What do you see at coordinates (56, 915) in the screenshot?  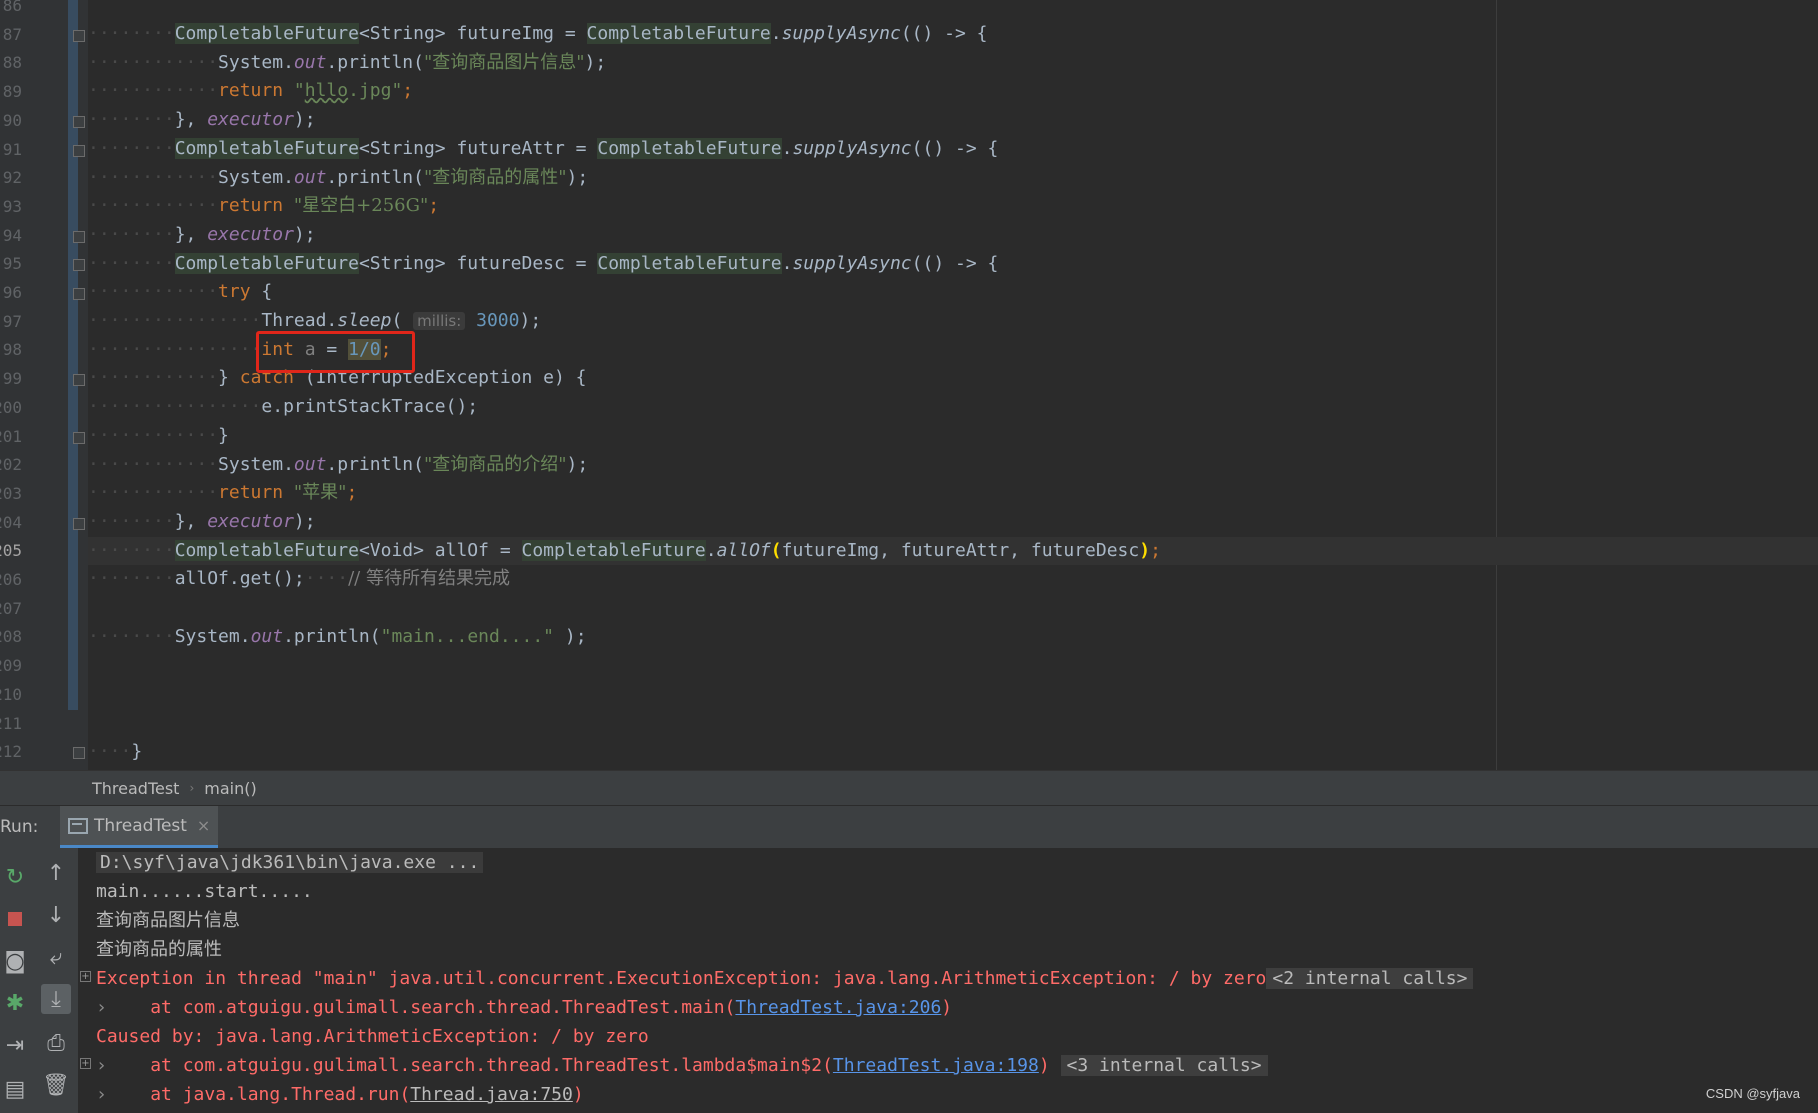 I see `arrow-down-icon: ↓` at bounding box center [56, 915].